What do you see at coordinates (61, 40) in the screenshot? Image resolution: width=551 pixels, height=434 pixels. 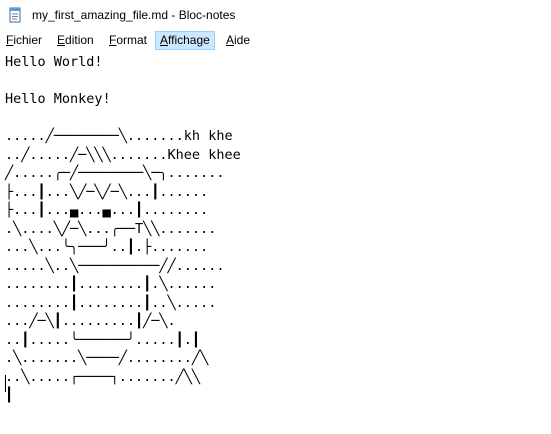 I see `menu-edition-accelerator: E` at bounding box center [61, 40].